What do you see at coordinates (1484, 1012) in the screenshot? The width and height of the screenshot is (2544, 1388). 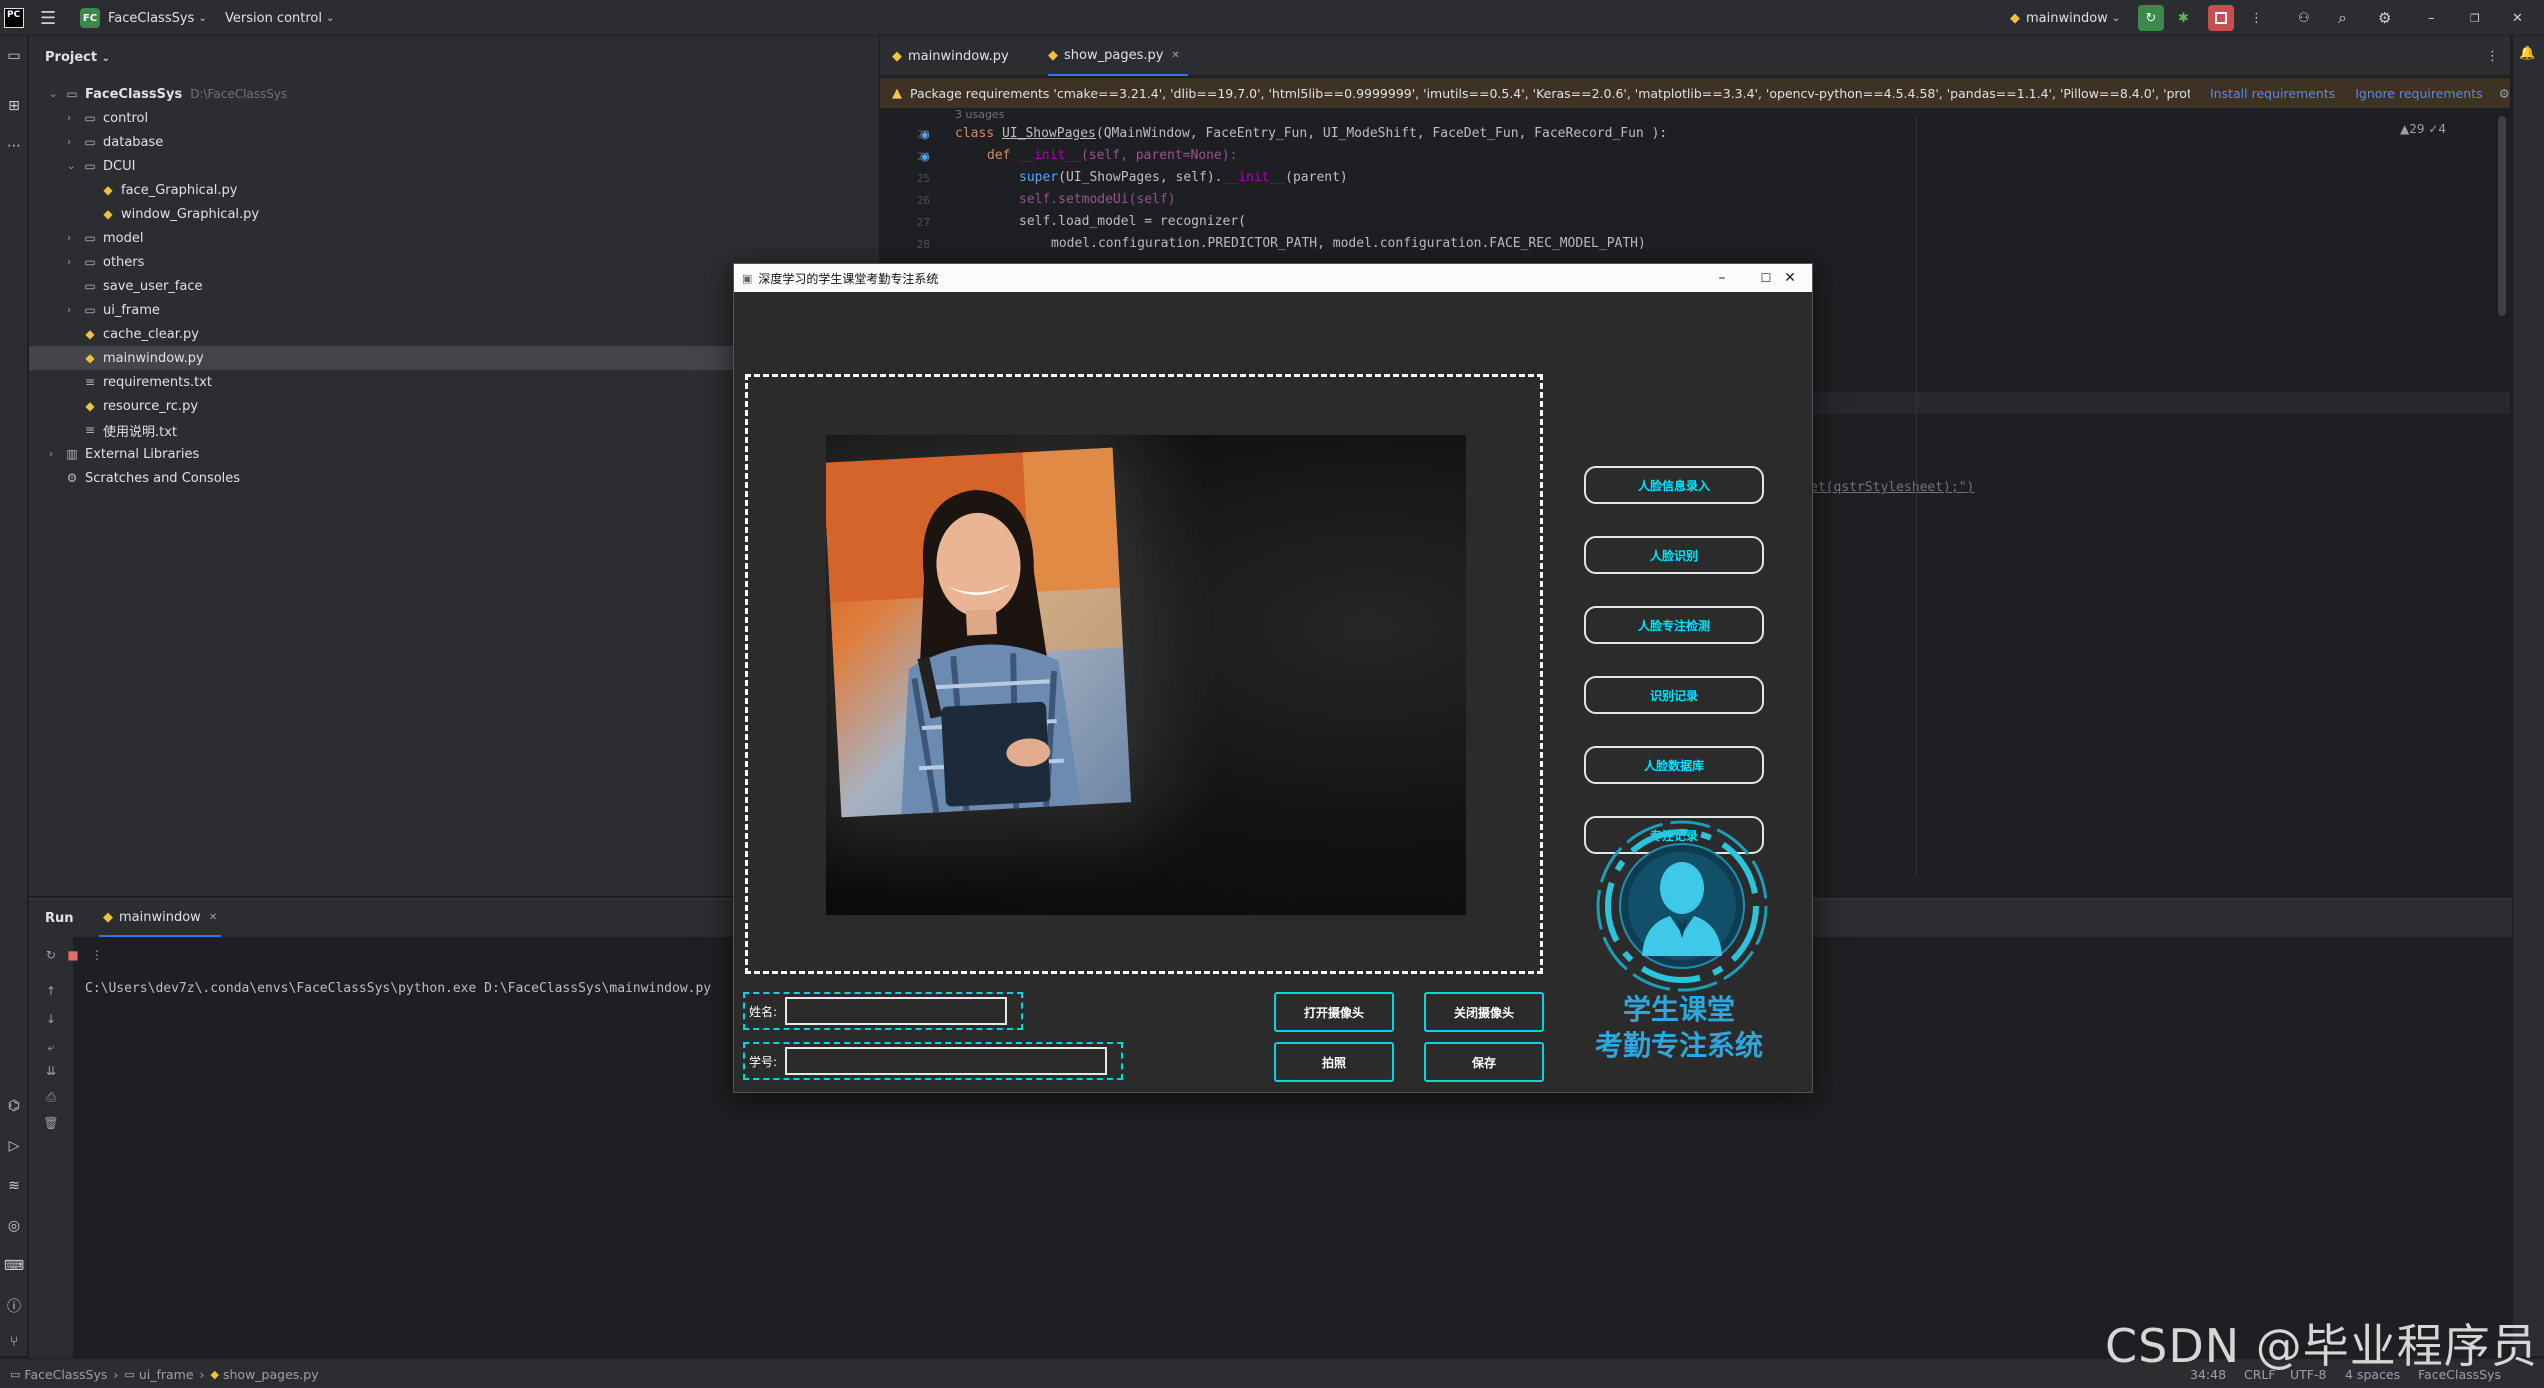 I see `close-camera-button: 关闭摄像头` at bounding box center [1484, 1012].